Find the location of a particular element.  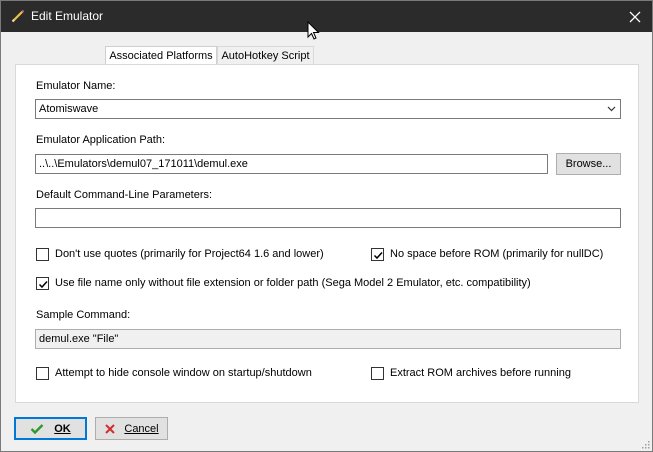

cancel-label: Cancel is located at coordinates (141, 428).